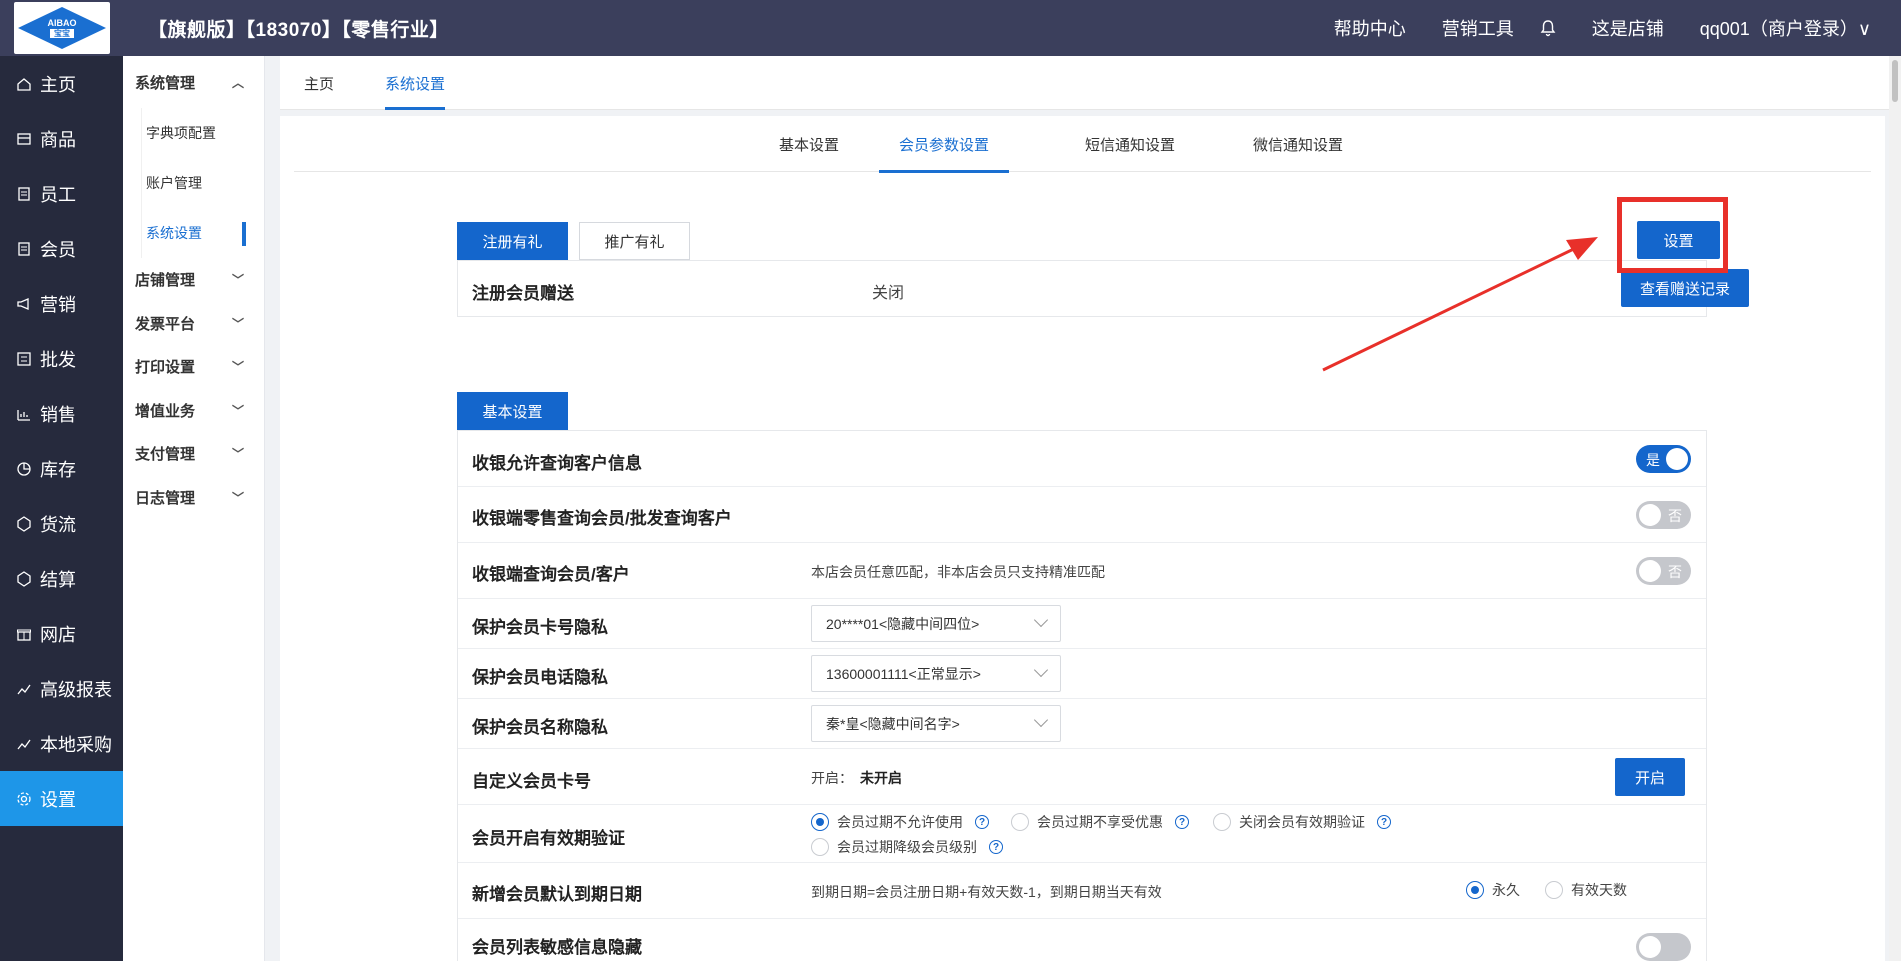  I want to click on stock-icon, so click(24, 469).